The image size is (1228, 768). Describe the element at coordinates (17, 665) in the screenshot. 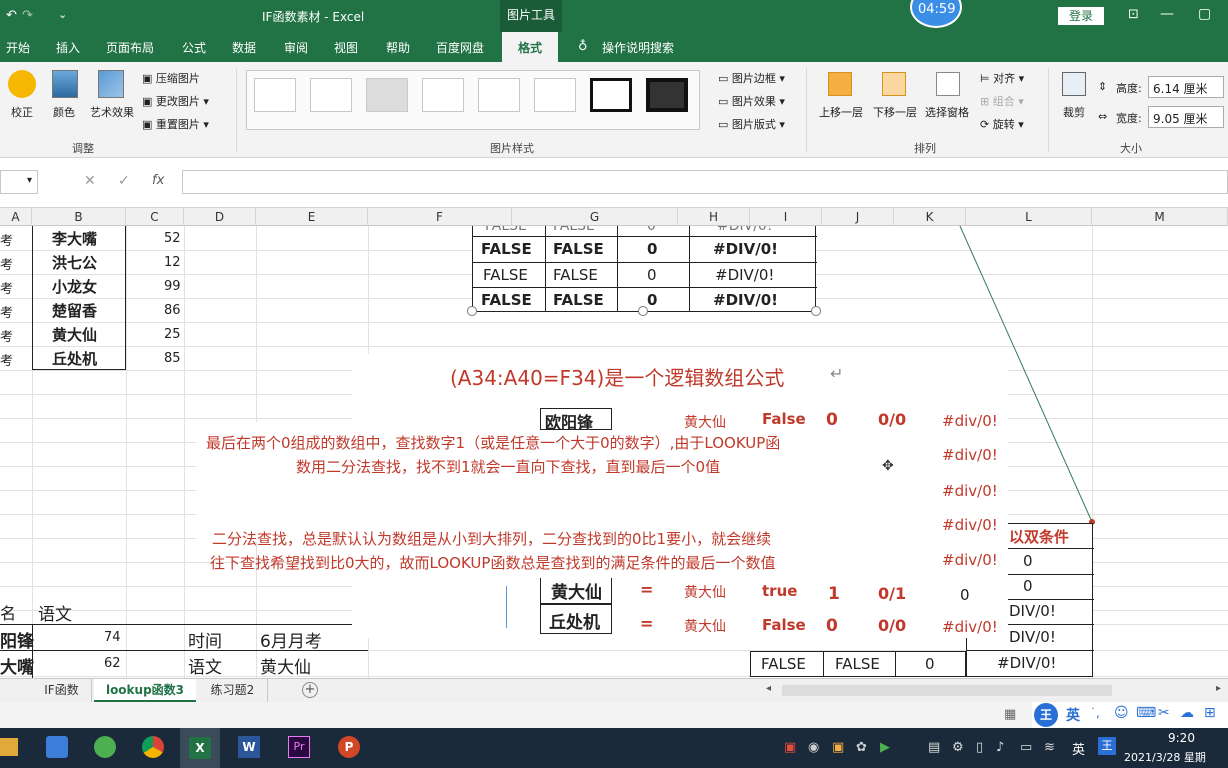

I see `table-cell: 大嘴` at that location.